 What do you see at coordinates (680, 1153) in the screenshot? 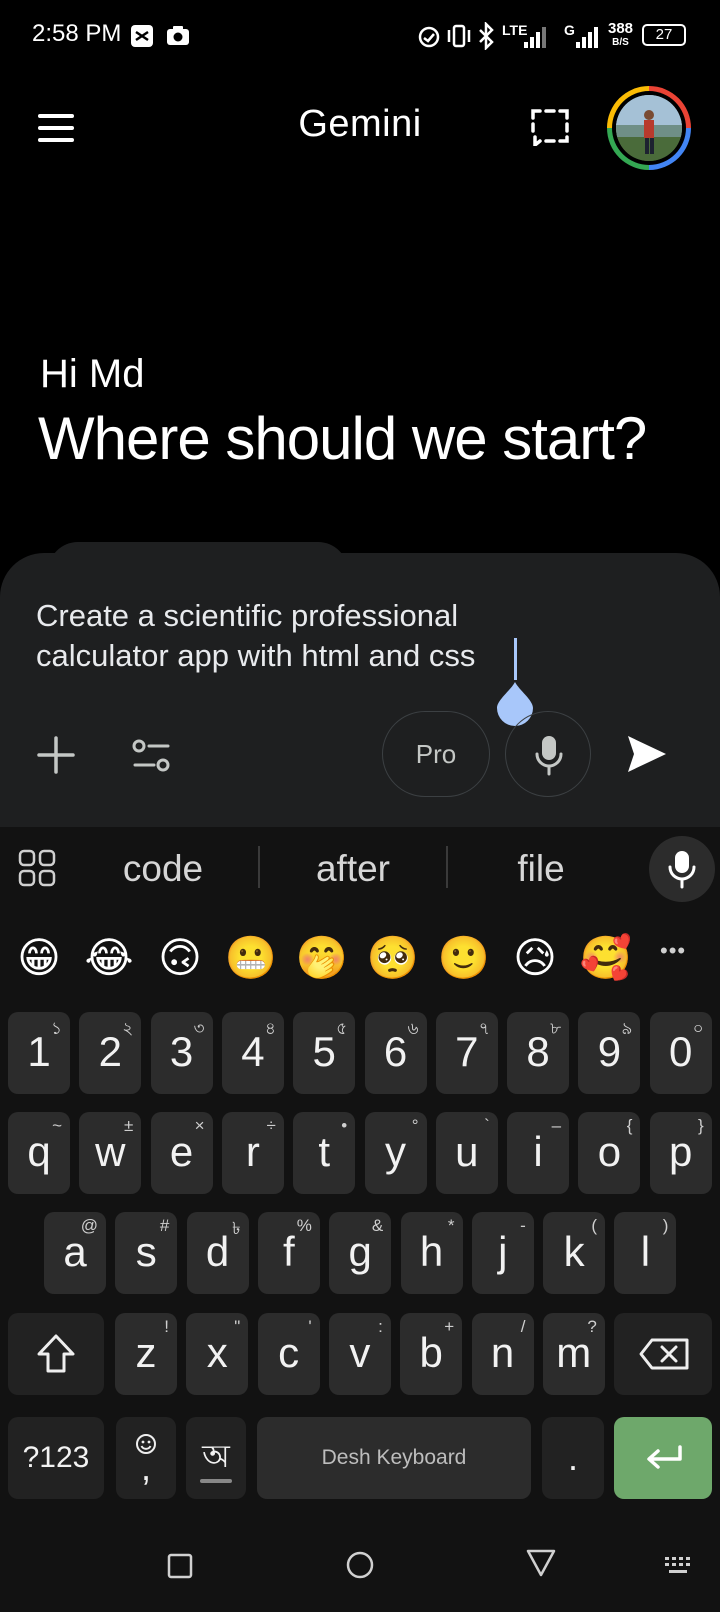
I see `key-p: p}` at bounding box center [680, 1153].